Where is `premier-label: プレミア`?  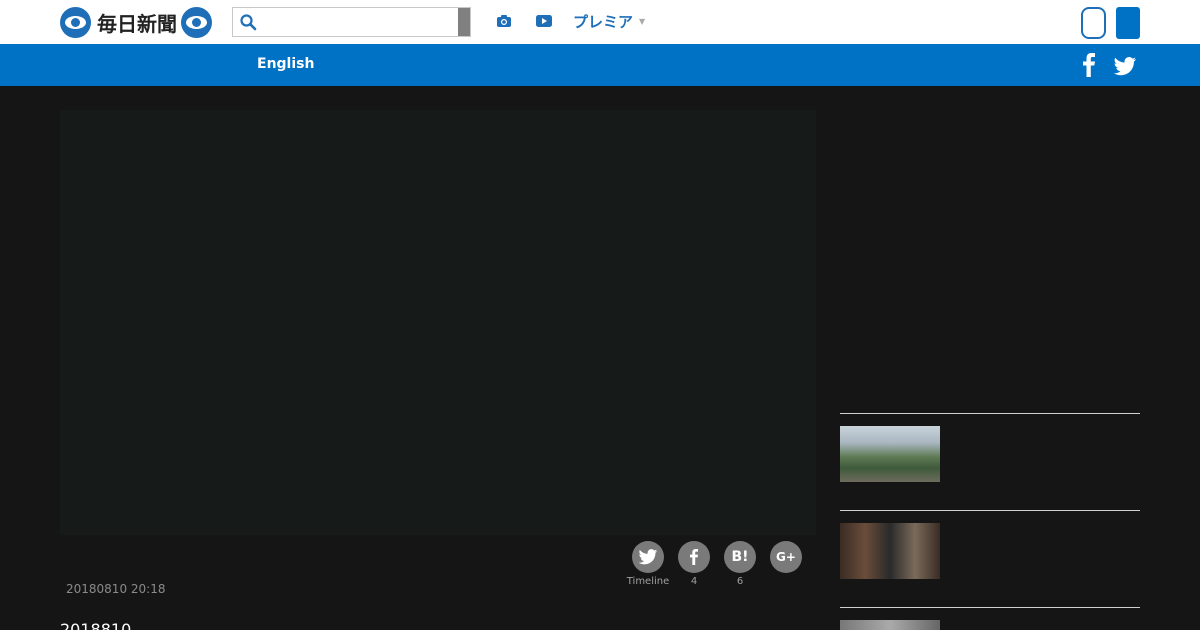 premier-label: プレミア is located at coordinates (603, 22).